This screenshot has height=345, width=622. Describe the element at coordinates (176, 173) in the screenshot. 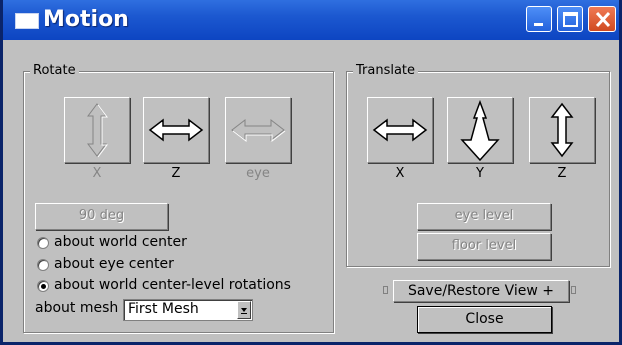

I see `rotate-z-label: Z` at that location.